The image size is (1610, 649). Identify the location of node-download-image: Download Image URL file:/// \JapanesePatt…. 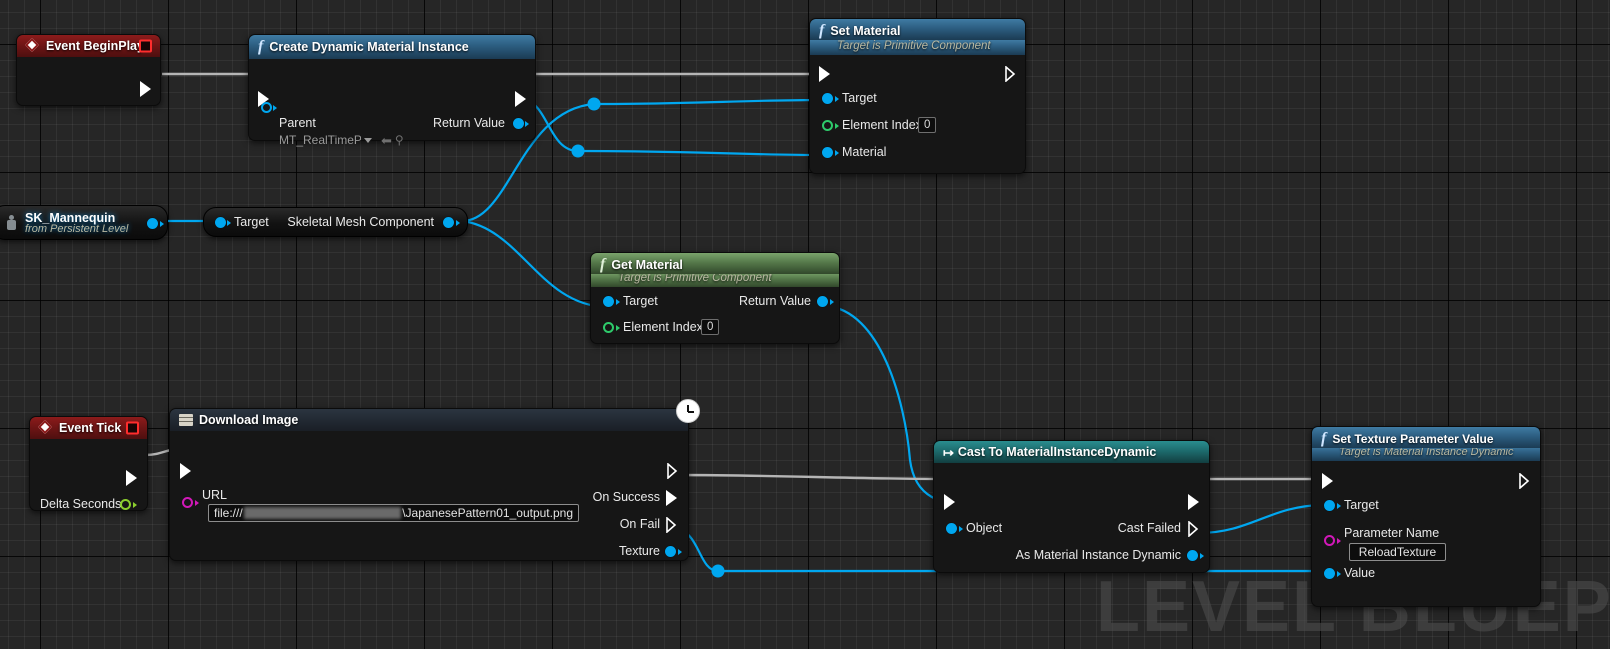
(434, 480).